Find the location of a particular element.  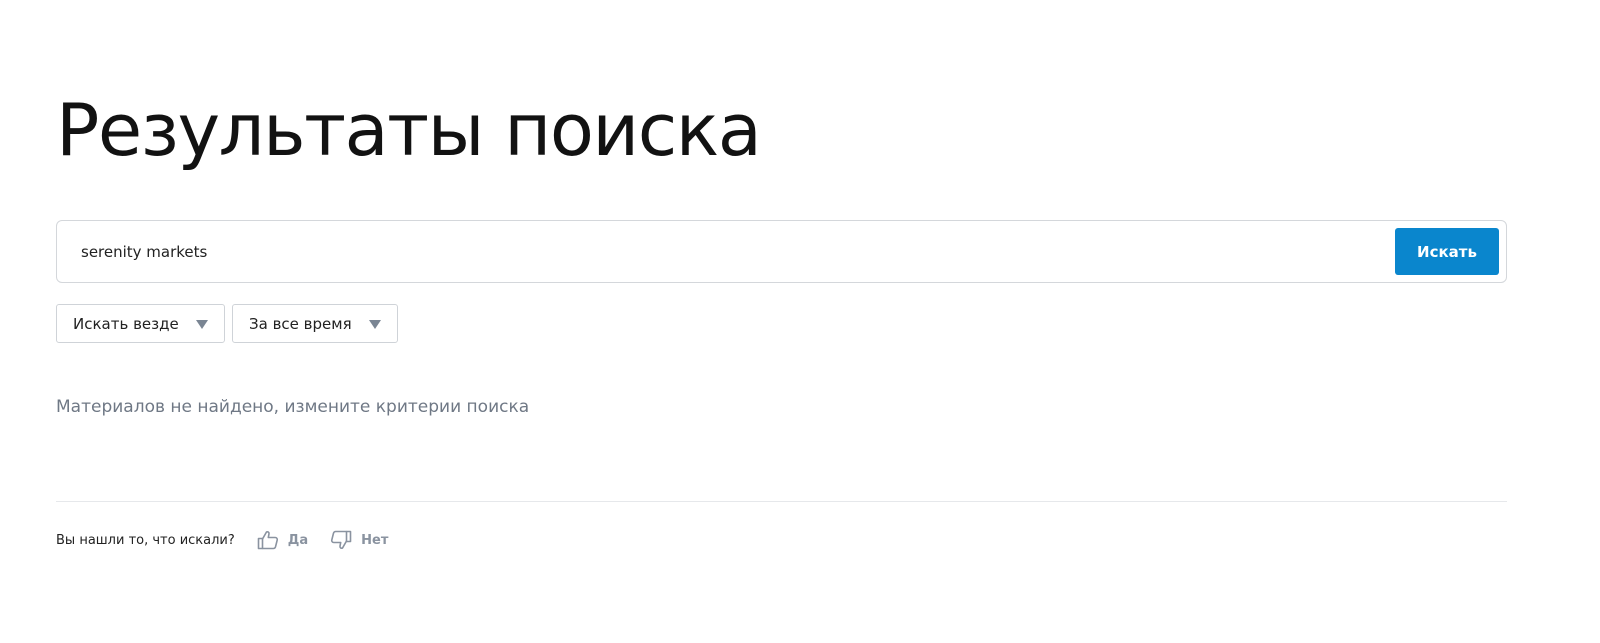

search-bar: Искать is located at coordinates (781, 251).